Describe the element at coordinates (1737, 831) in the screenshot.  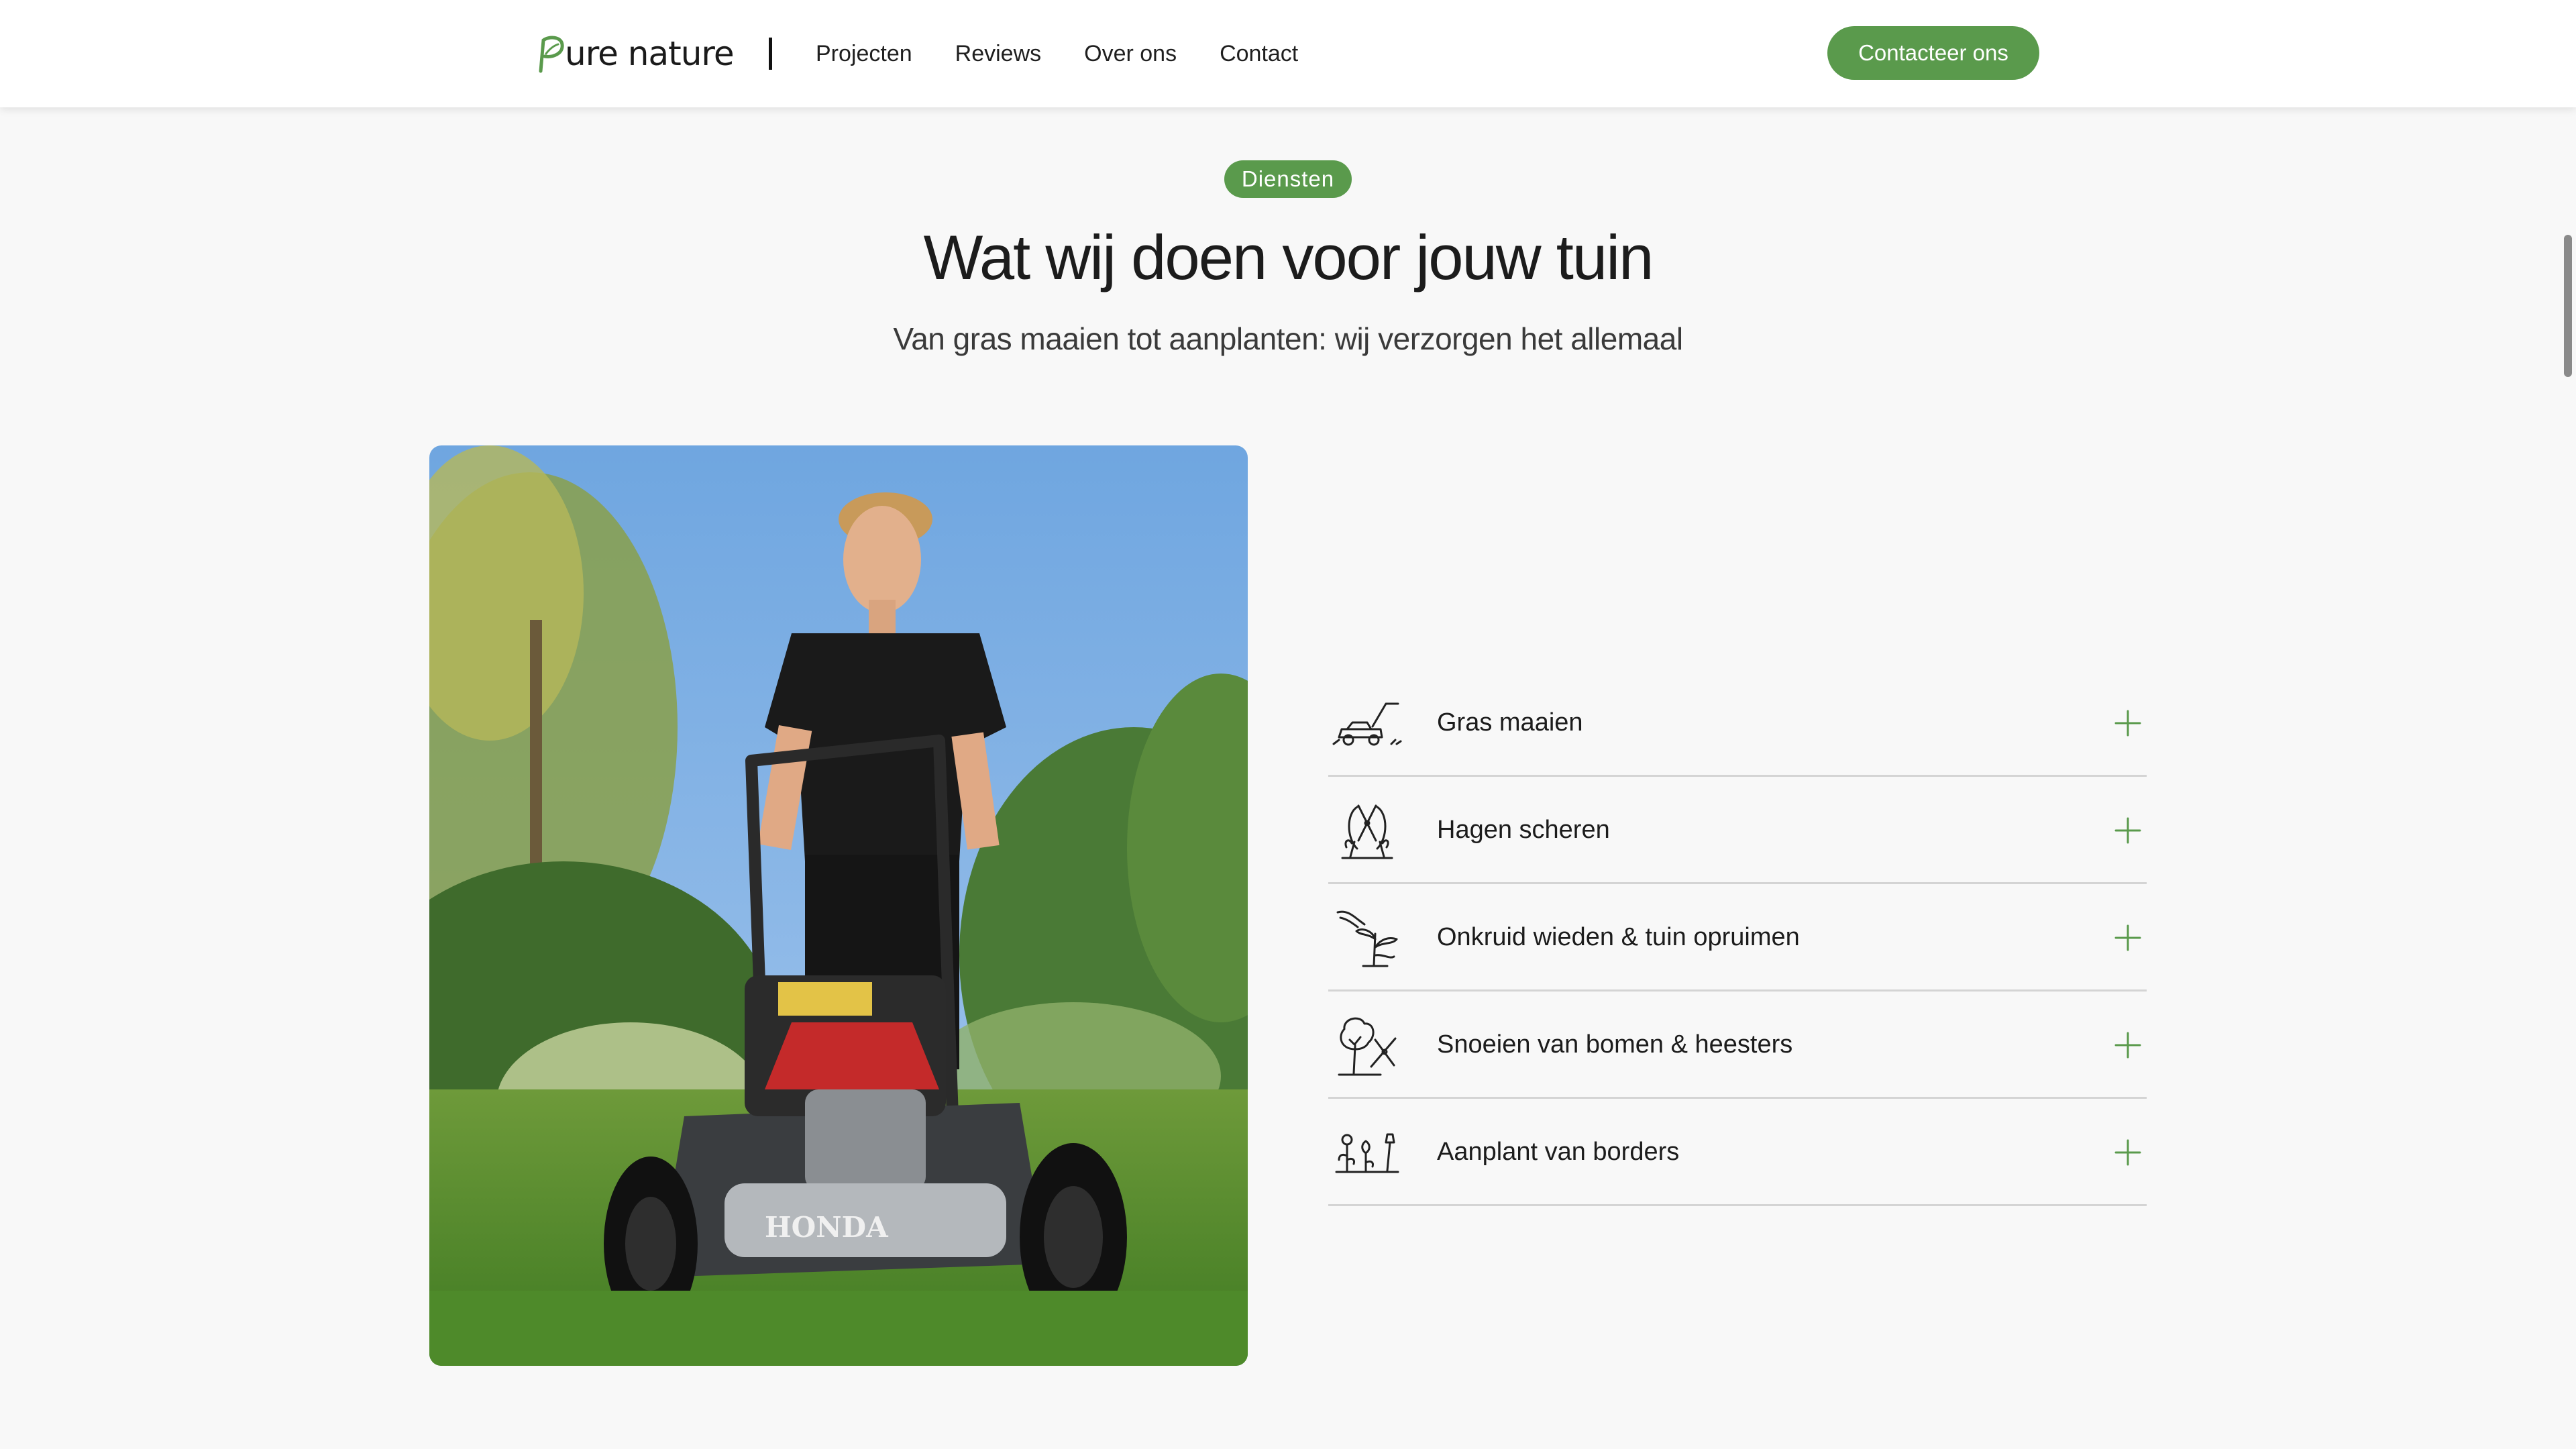
I see `service-item-hagen-scheren: Hagen scheren` at that location.